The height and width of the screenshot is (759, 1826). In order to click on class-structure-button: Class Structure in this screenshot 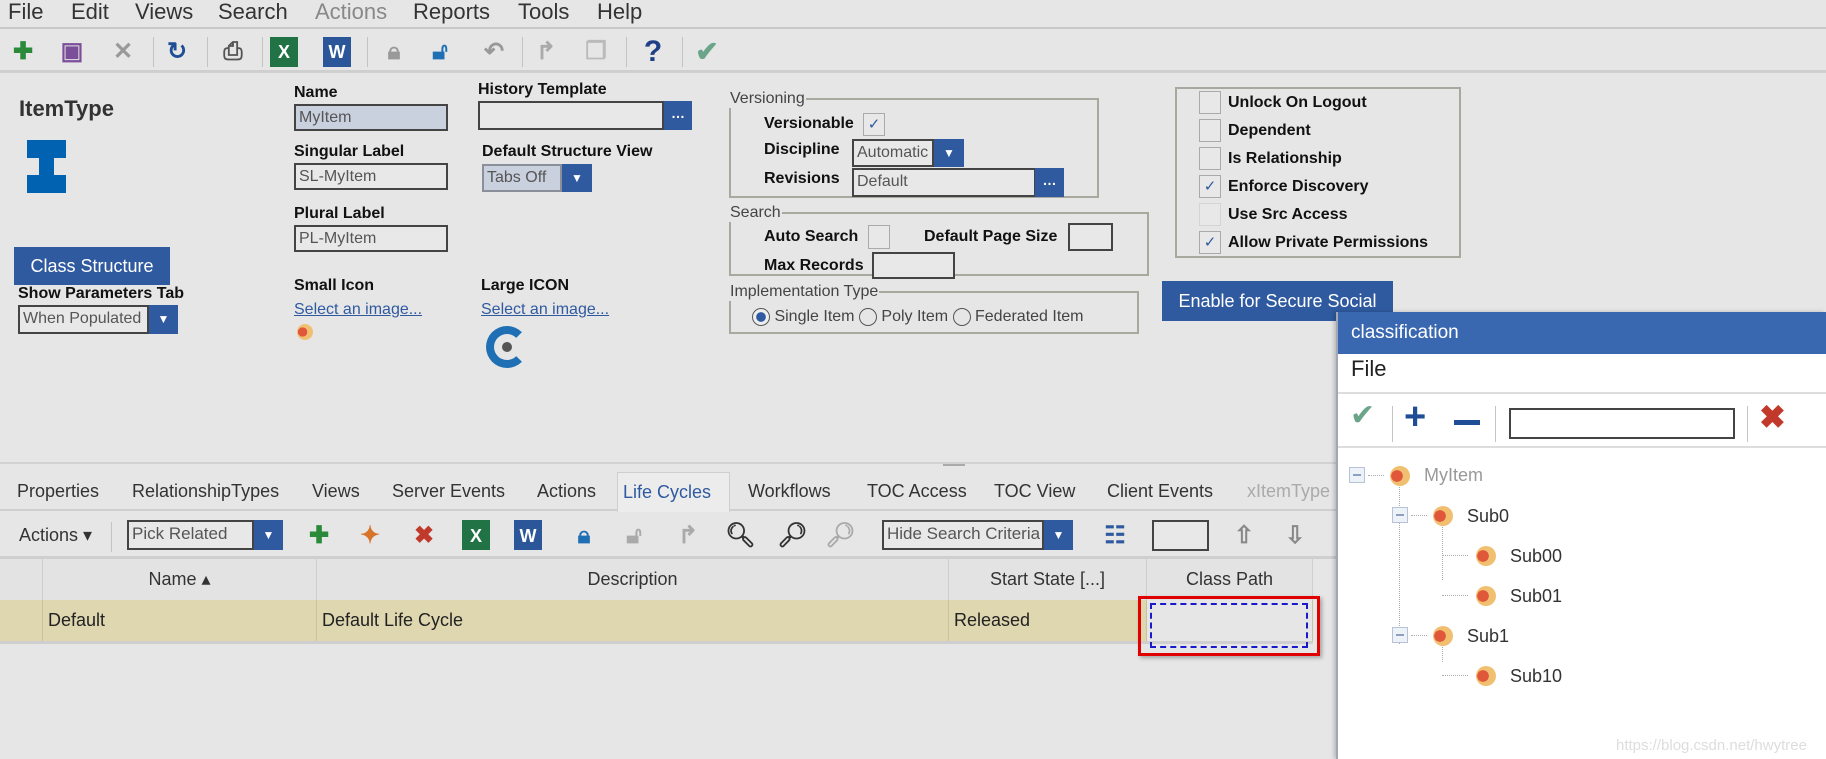, I will do `click(92, 266)`.